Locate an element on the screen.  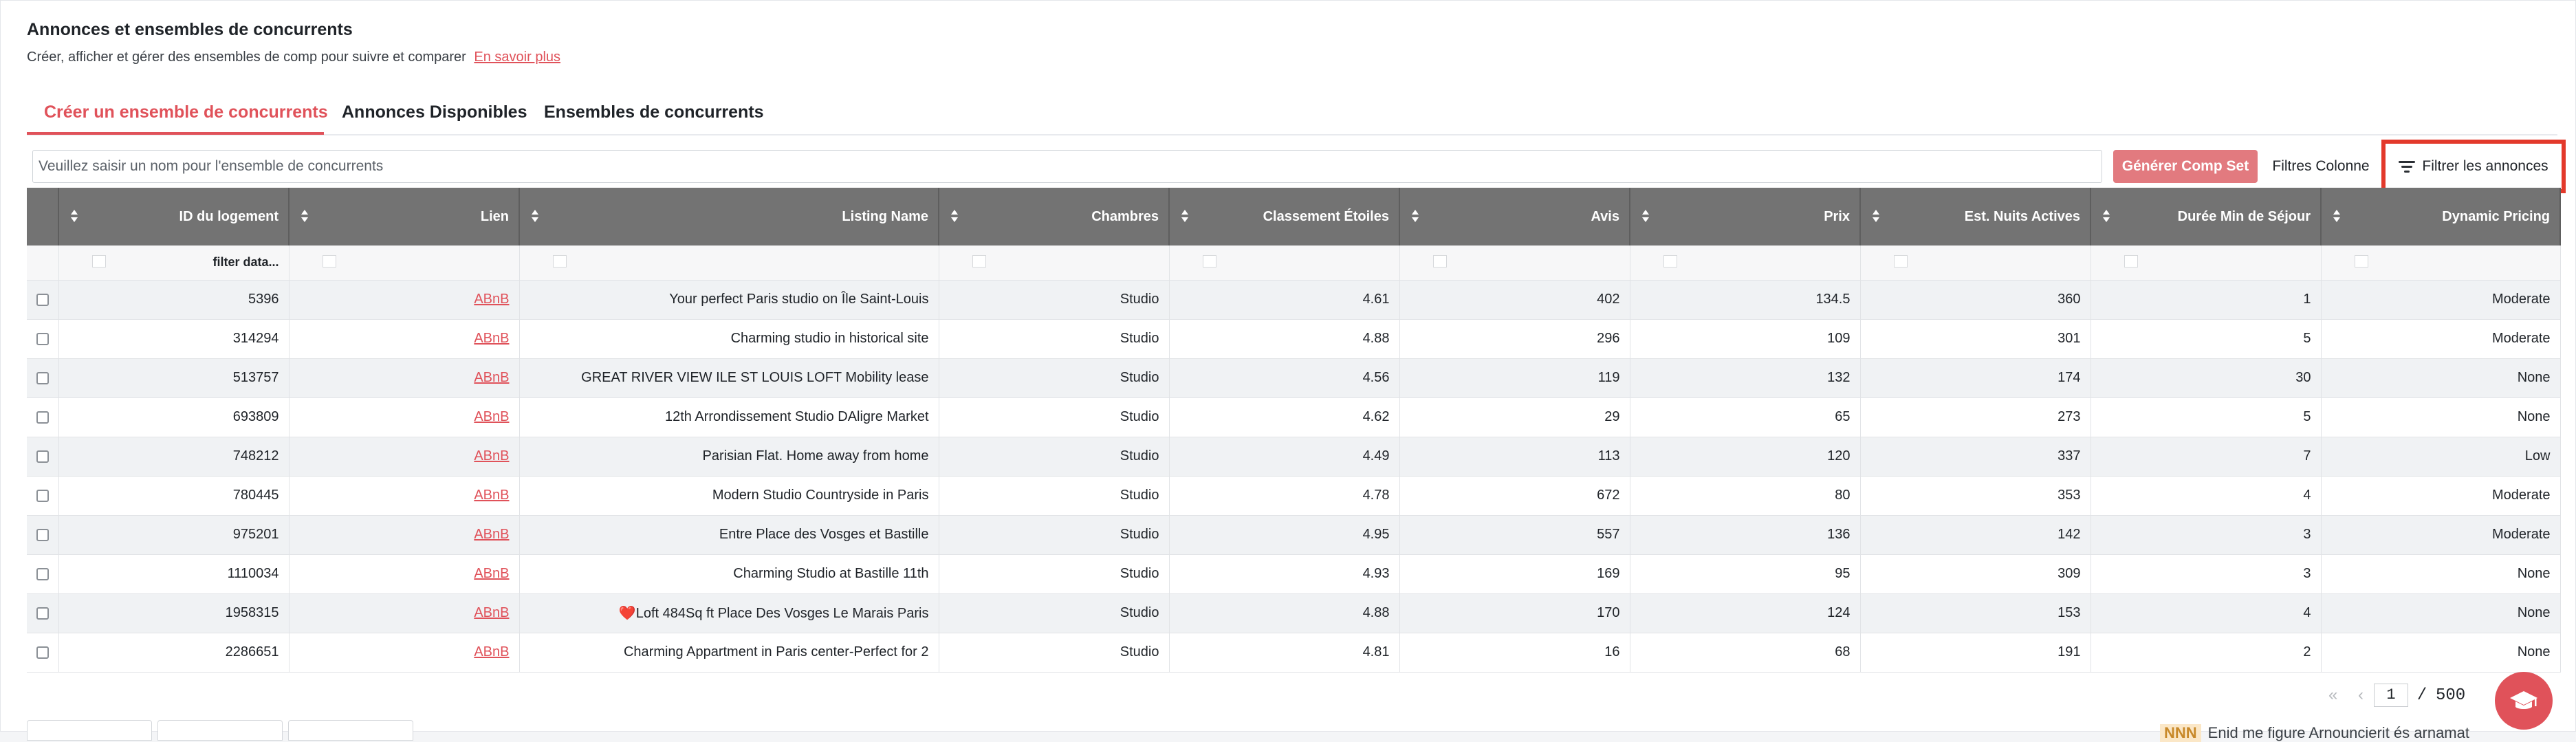
column-filters-button: Filtres Colonne is located at coordinates (2321, 166).